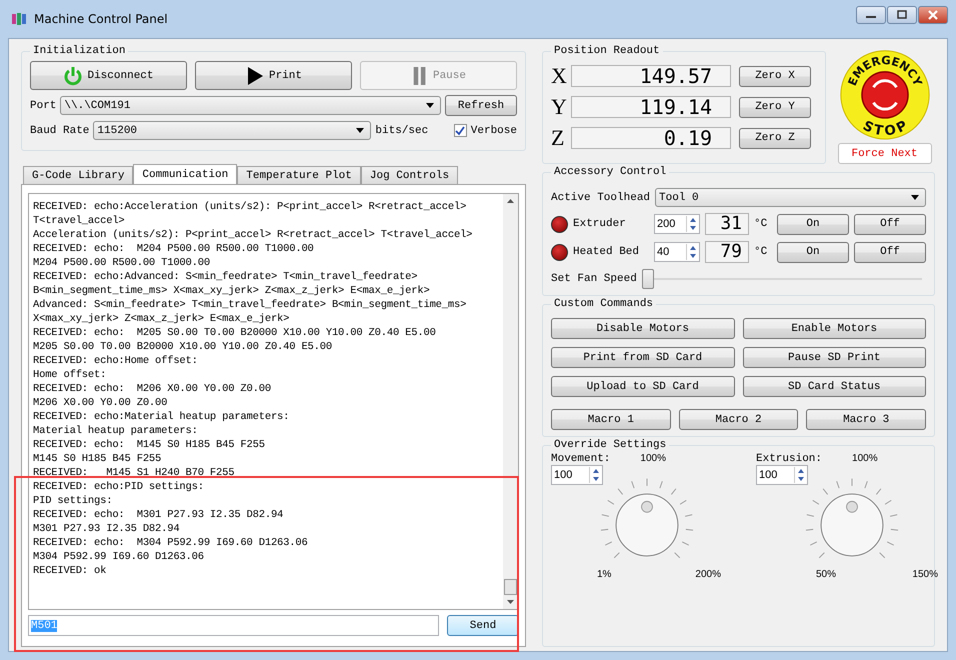 Image resolution: width=956 pixels, height=660 pixels. I want to click on zero-button: Zero X, so click(775, 76).